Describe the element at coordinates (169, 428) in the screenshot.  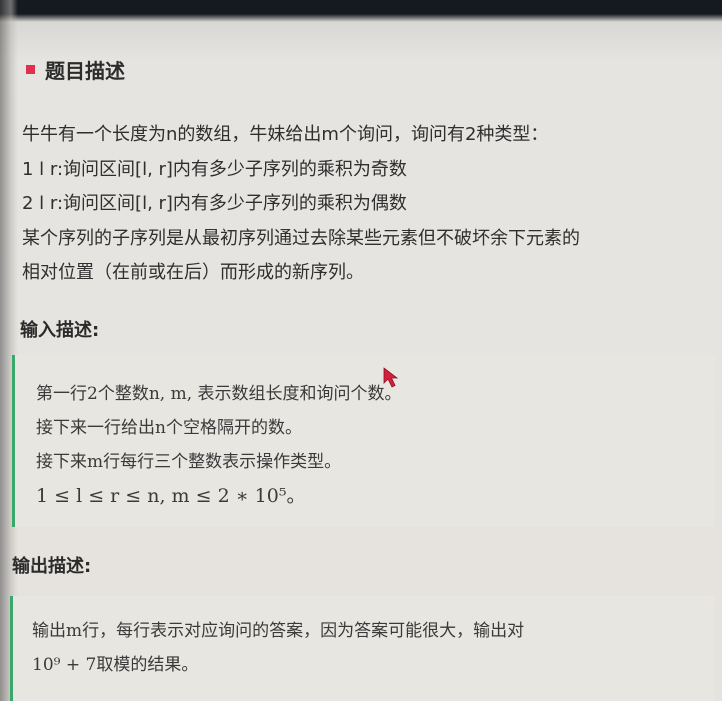
I see `input-line-2: 接下来一行给出n个空格隔开的数。` at that location.